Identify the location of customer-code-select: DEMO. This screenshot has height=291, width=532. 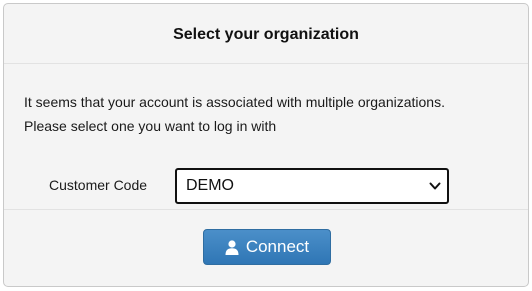
(312, 186).